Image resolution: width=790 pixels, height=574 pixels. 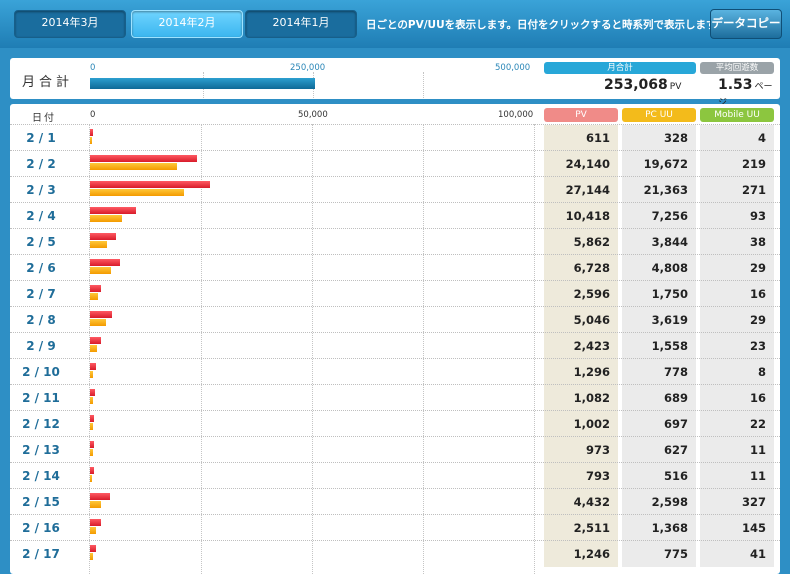 I want to click on table-axis-tick: 100,000, so click(x=516, y=115).